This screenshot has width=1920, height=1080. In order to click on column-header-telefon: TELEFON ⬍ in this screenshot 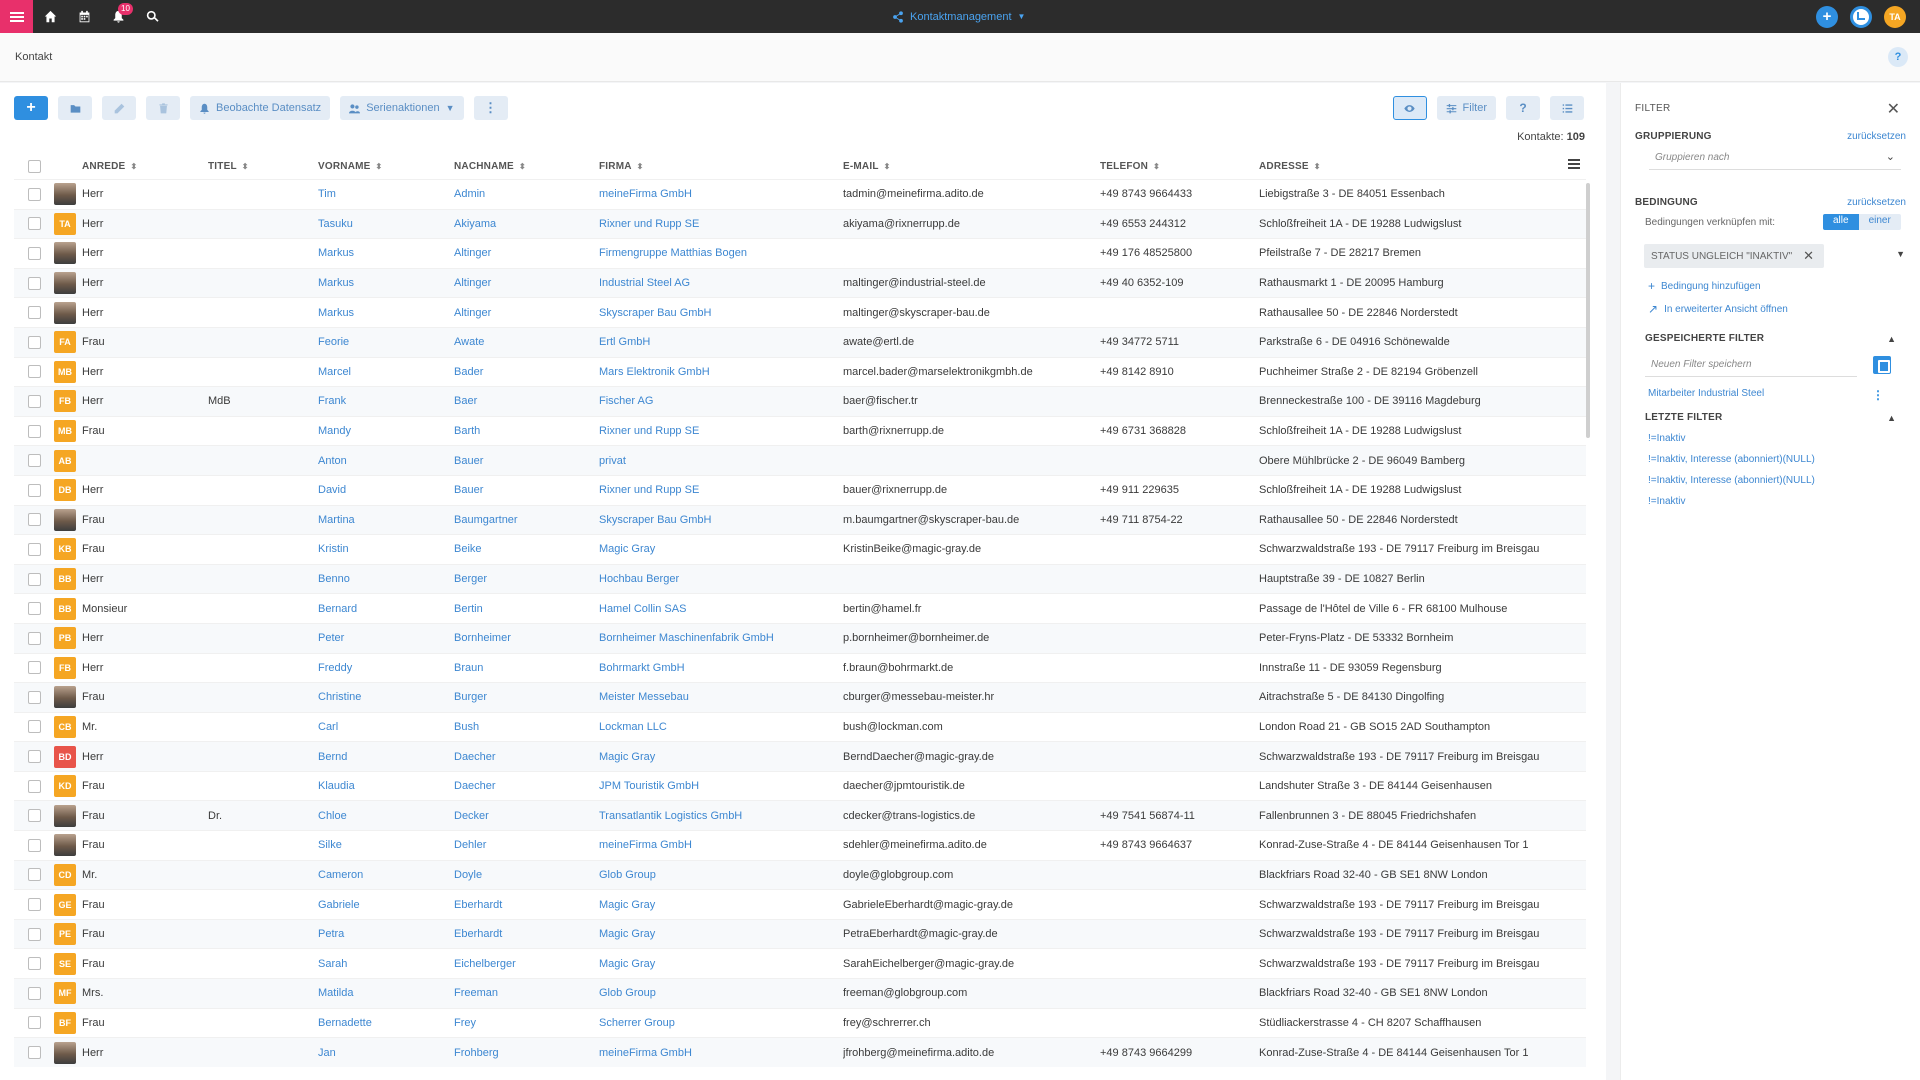, I will do `click(1179, 166)`.